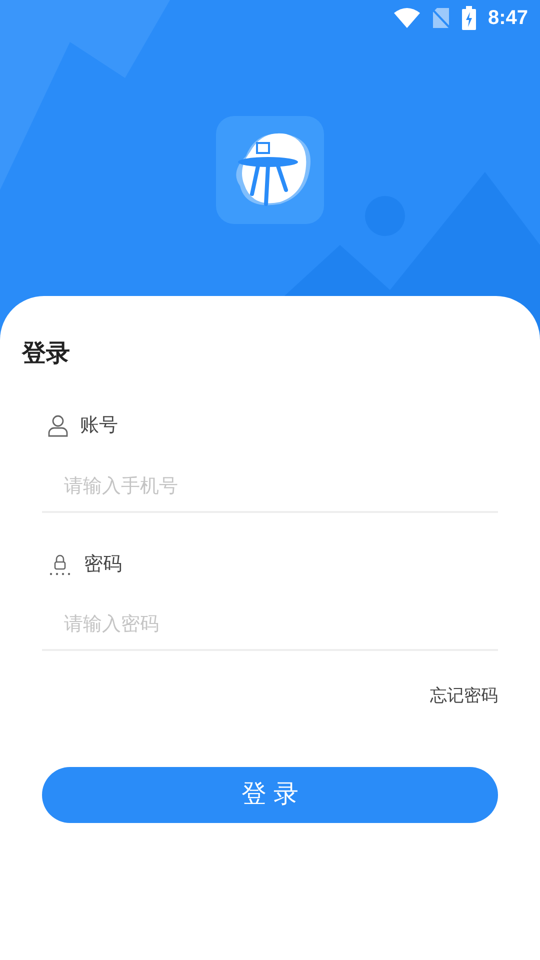 The width and height of the screenshot is (540, 960). I want to click on field-label: 账号, so click(99, 426).